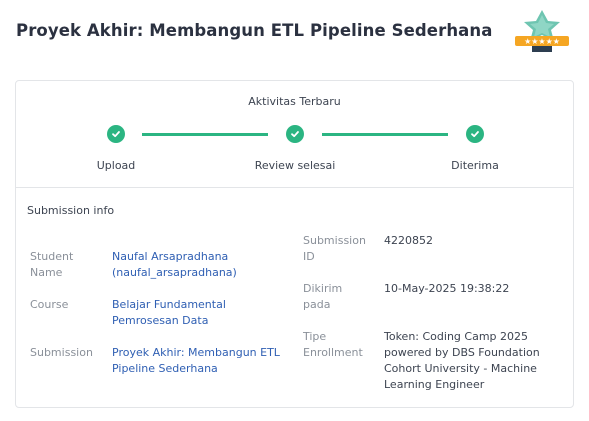  I want to click on submission-id-label: Submission ID, so click(334, 248).